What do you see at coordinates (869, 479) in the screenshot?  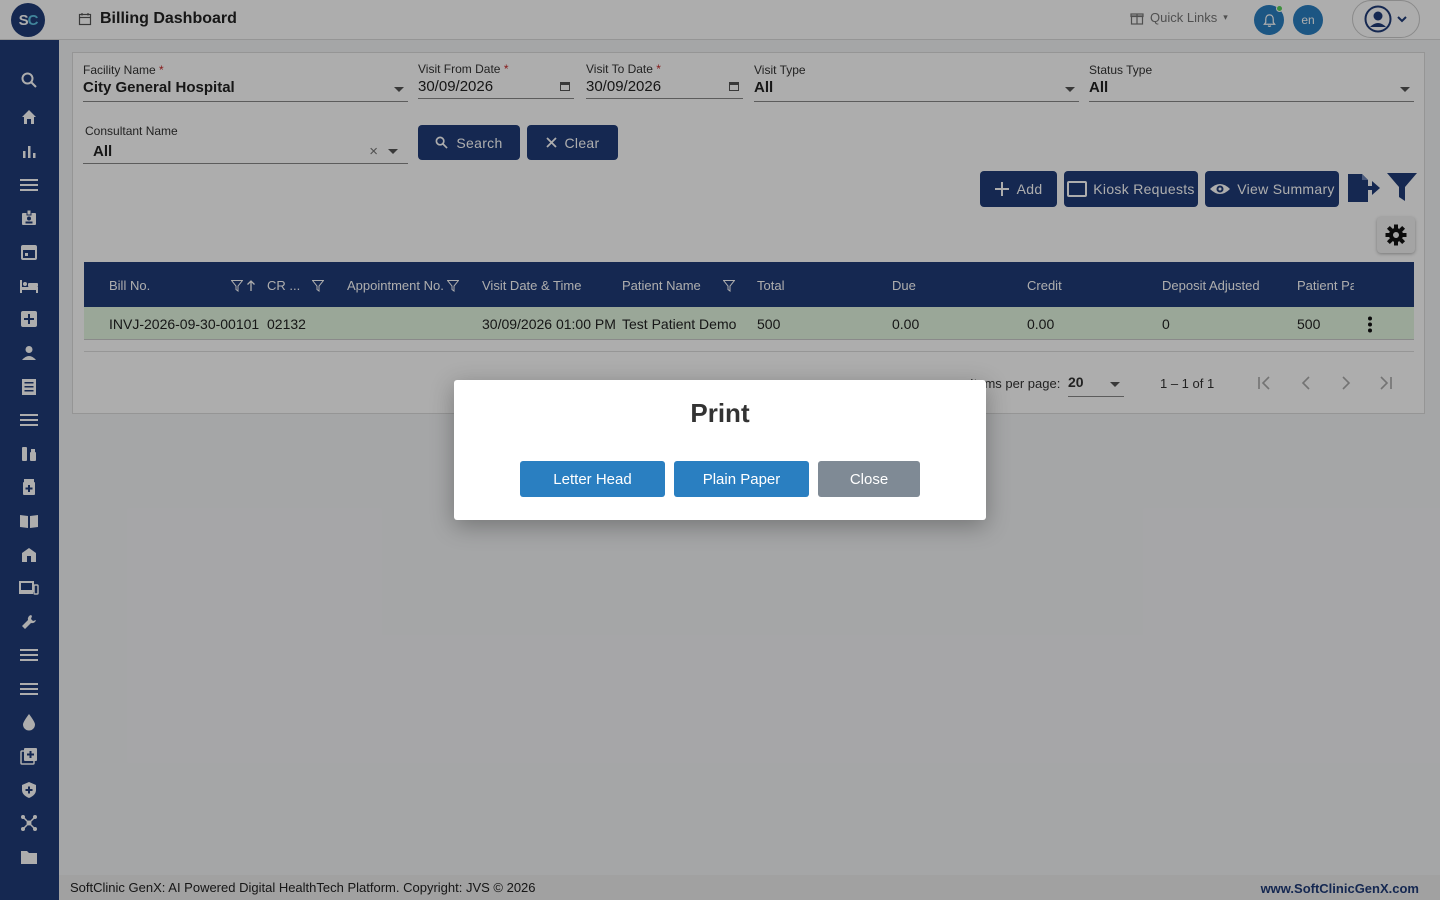 I see `close-button: Close` at bounding box center [869, 479].